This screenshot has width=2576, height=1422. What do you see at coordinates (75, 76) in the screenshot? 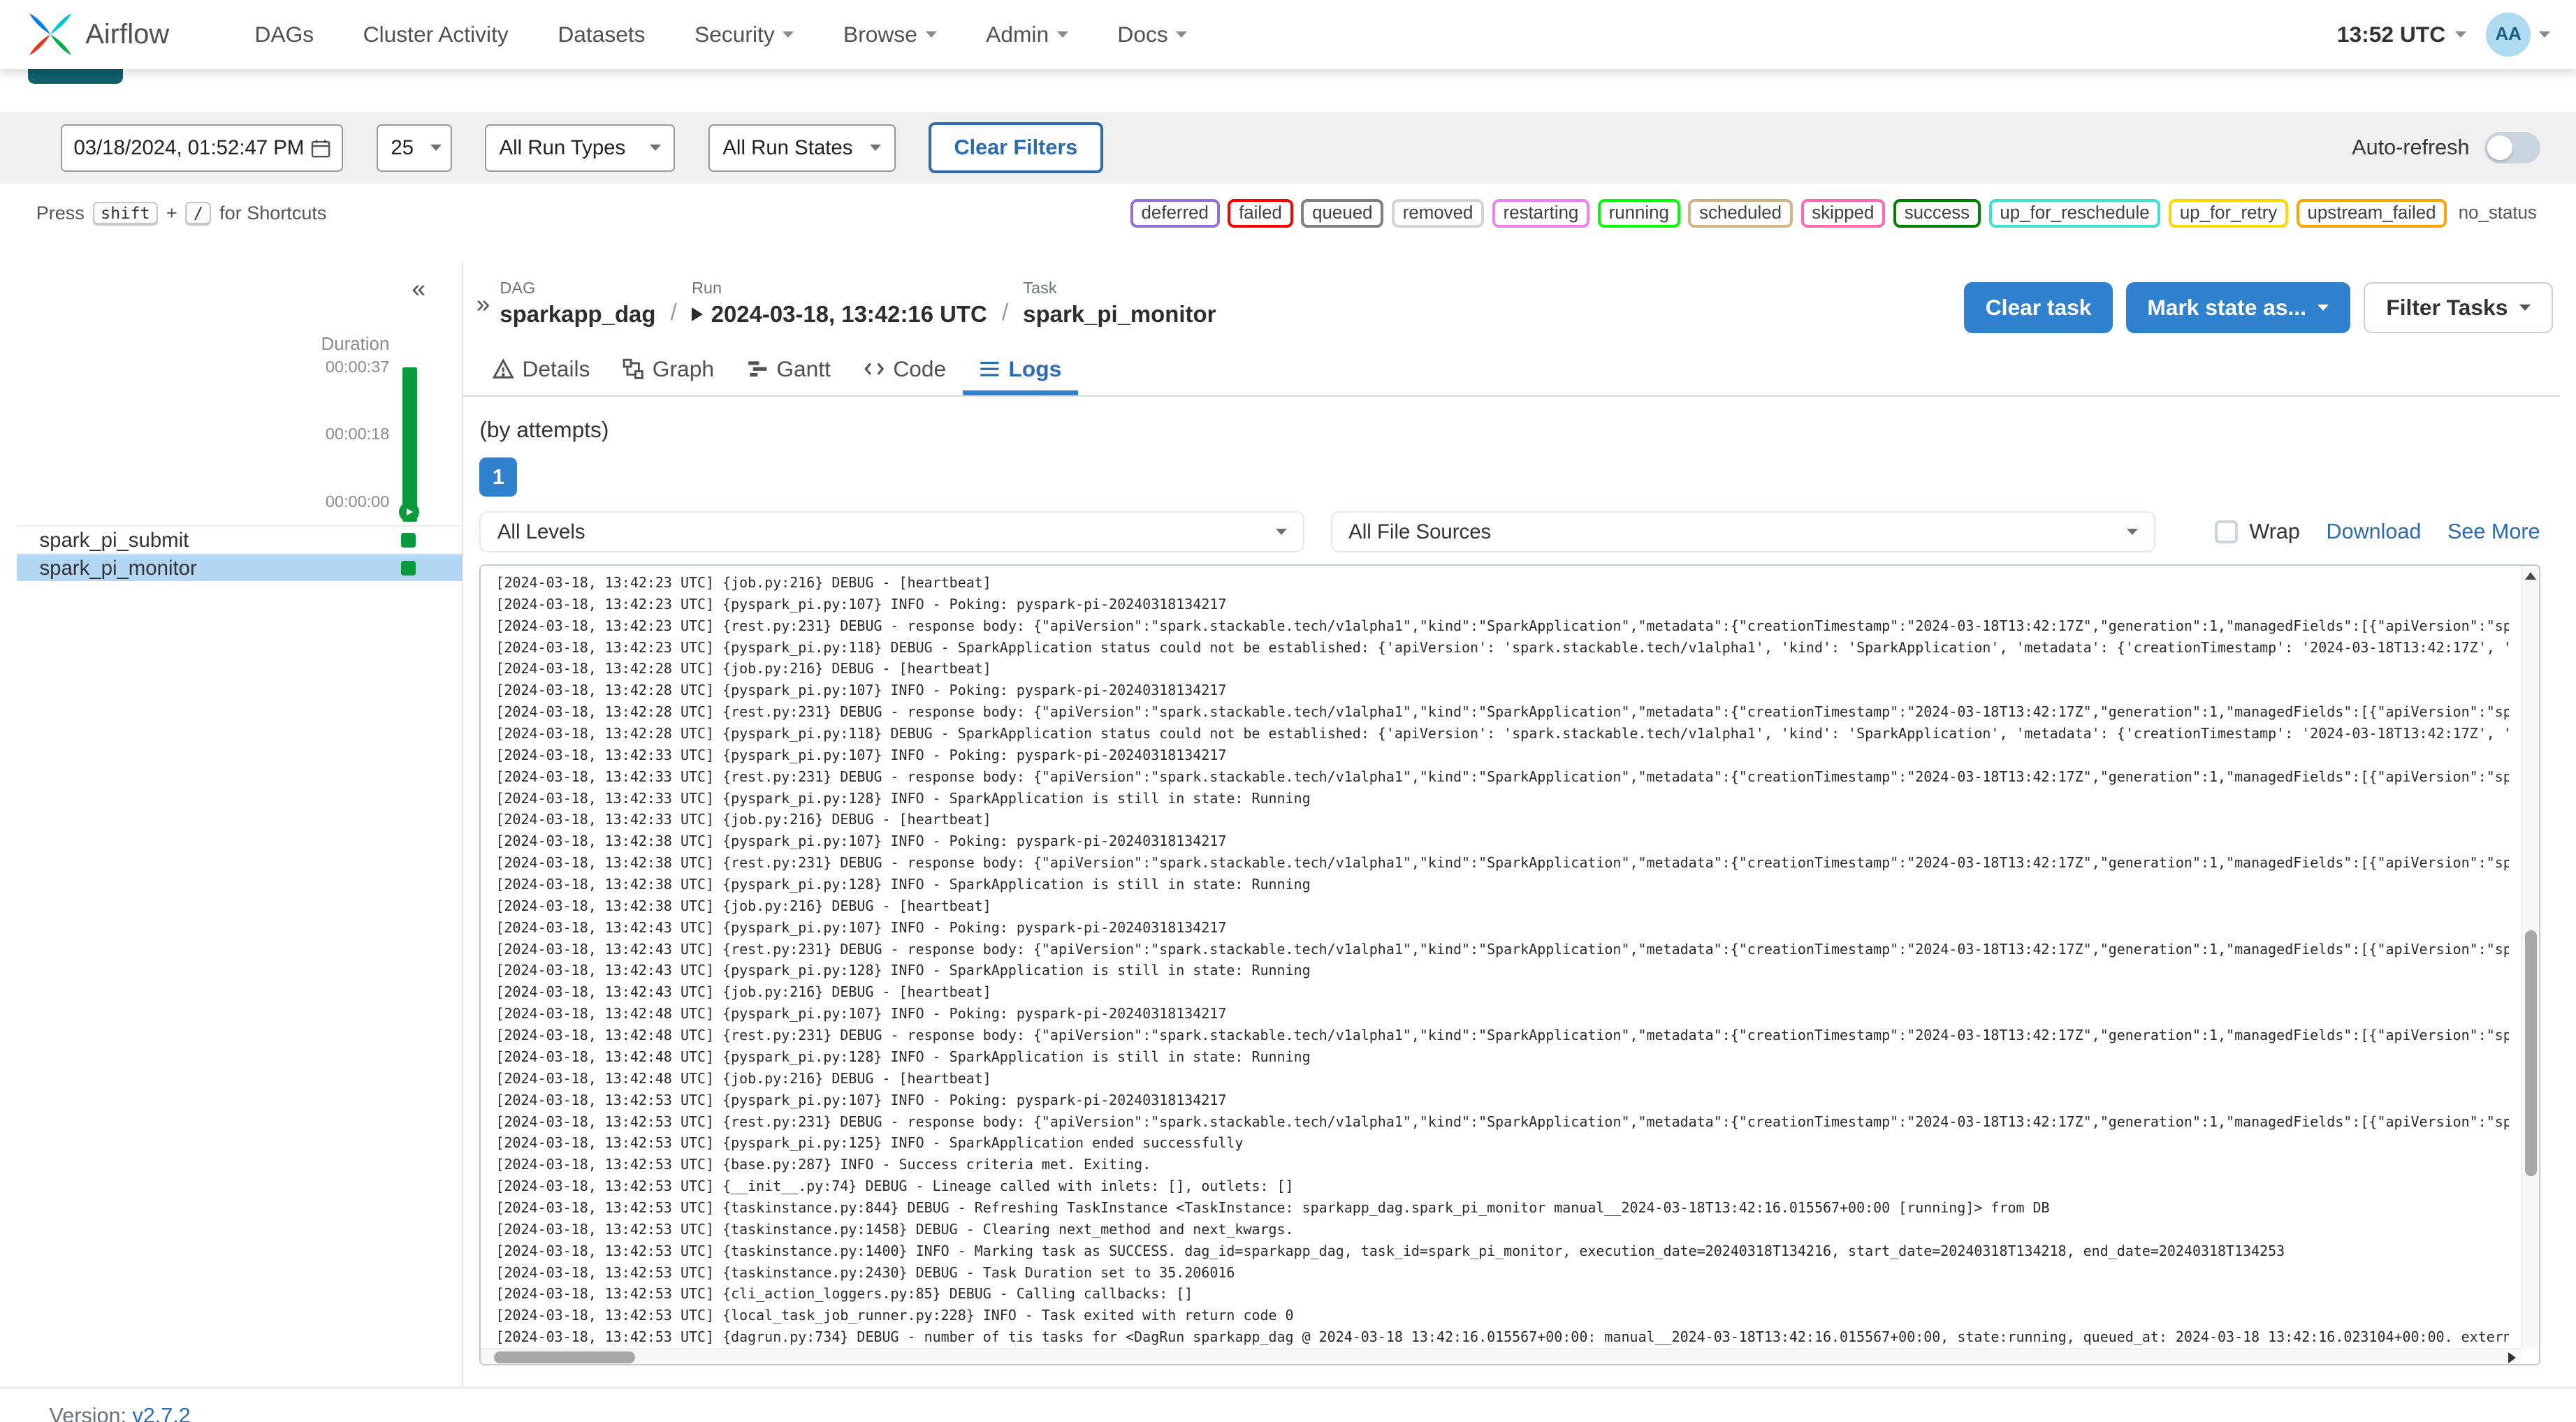
I see `scrolled-button-fragment` at bounding box center [75, 76].